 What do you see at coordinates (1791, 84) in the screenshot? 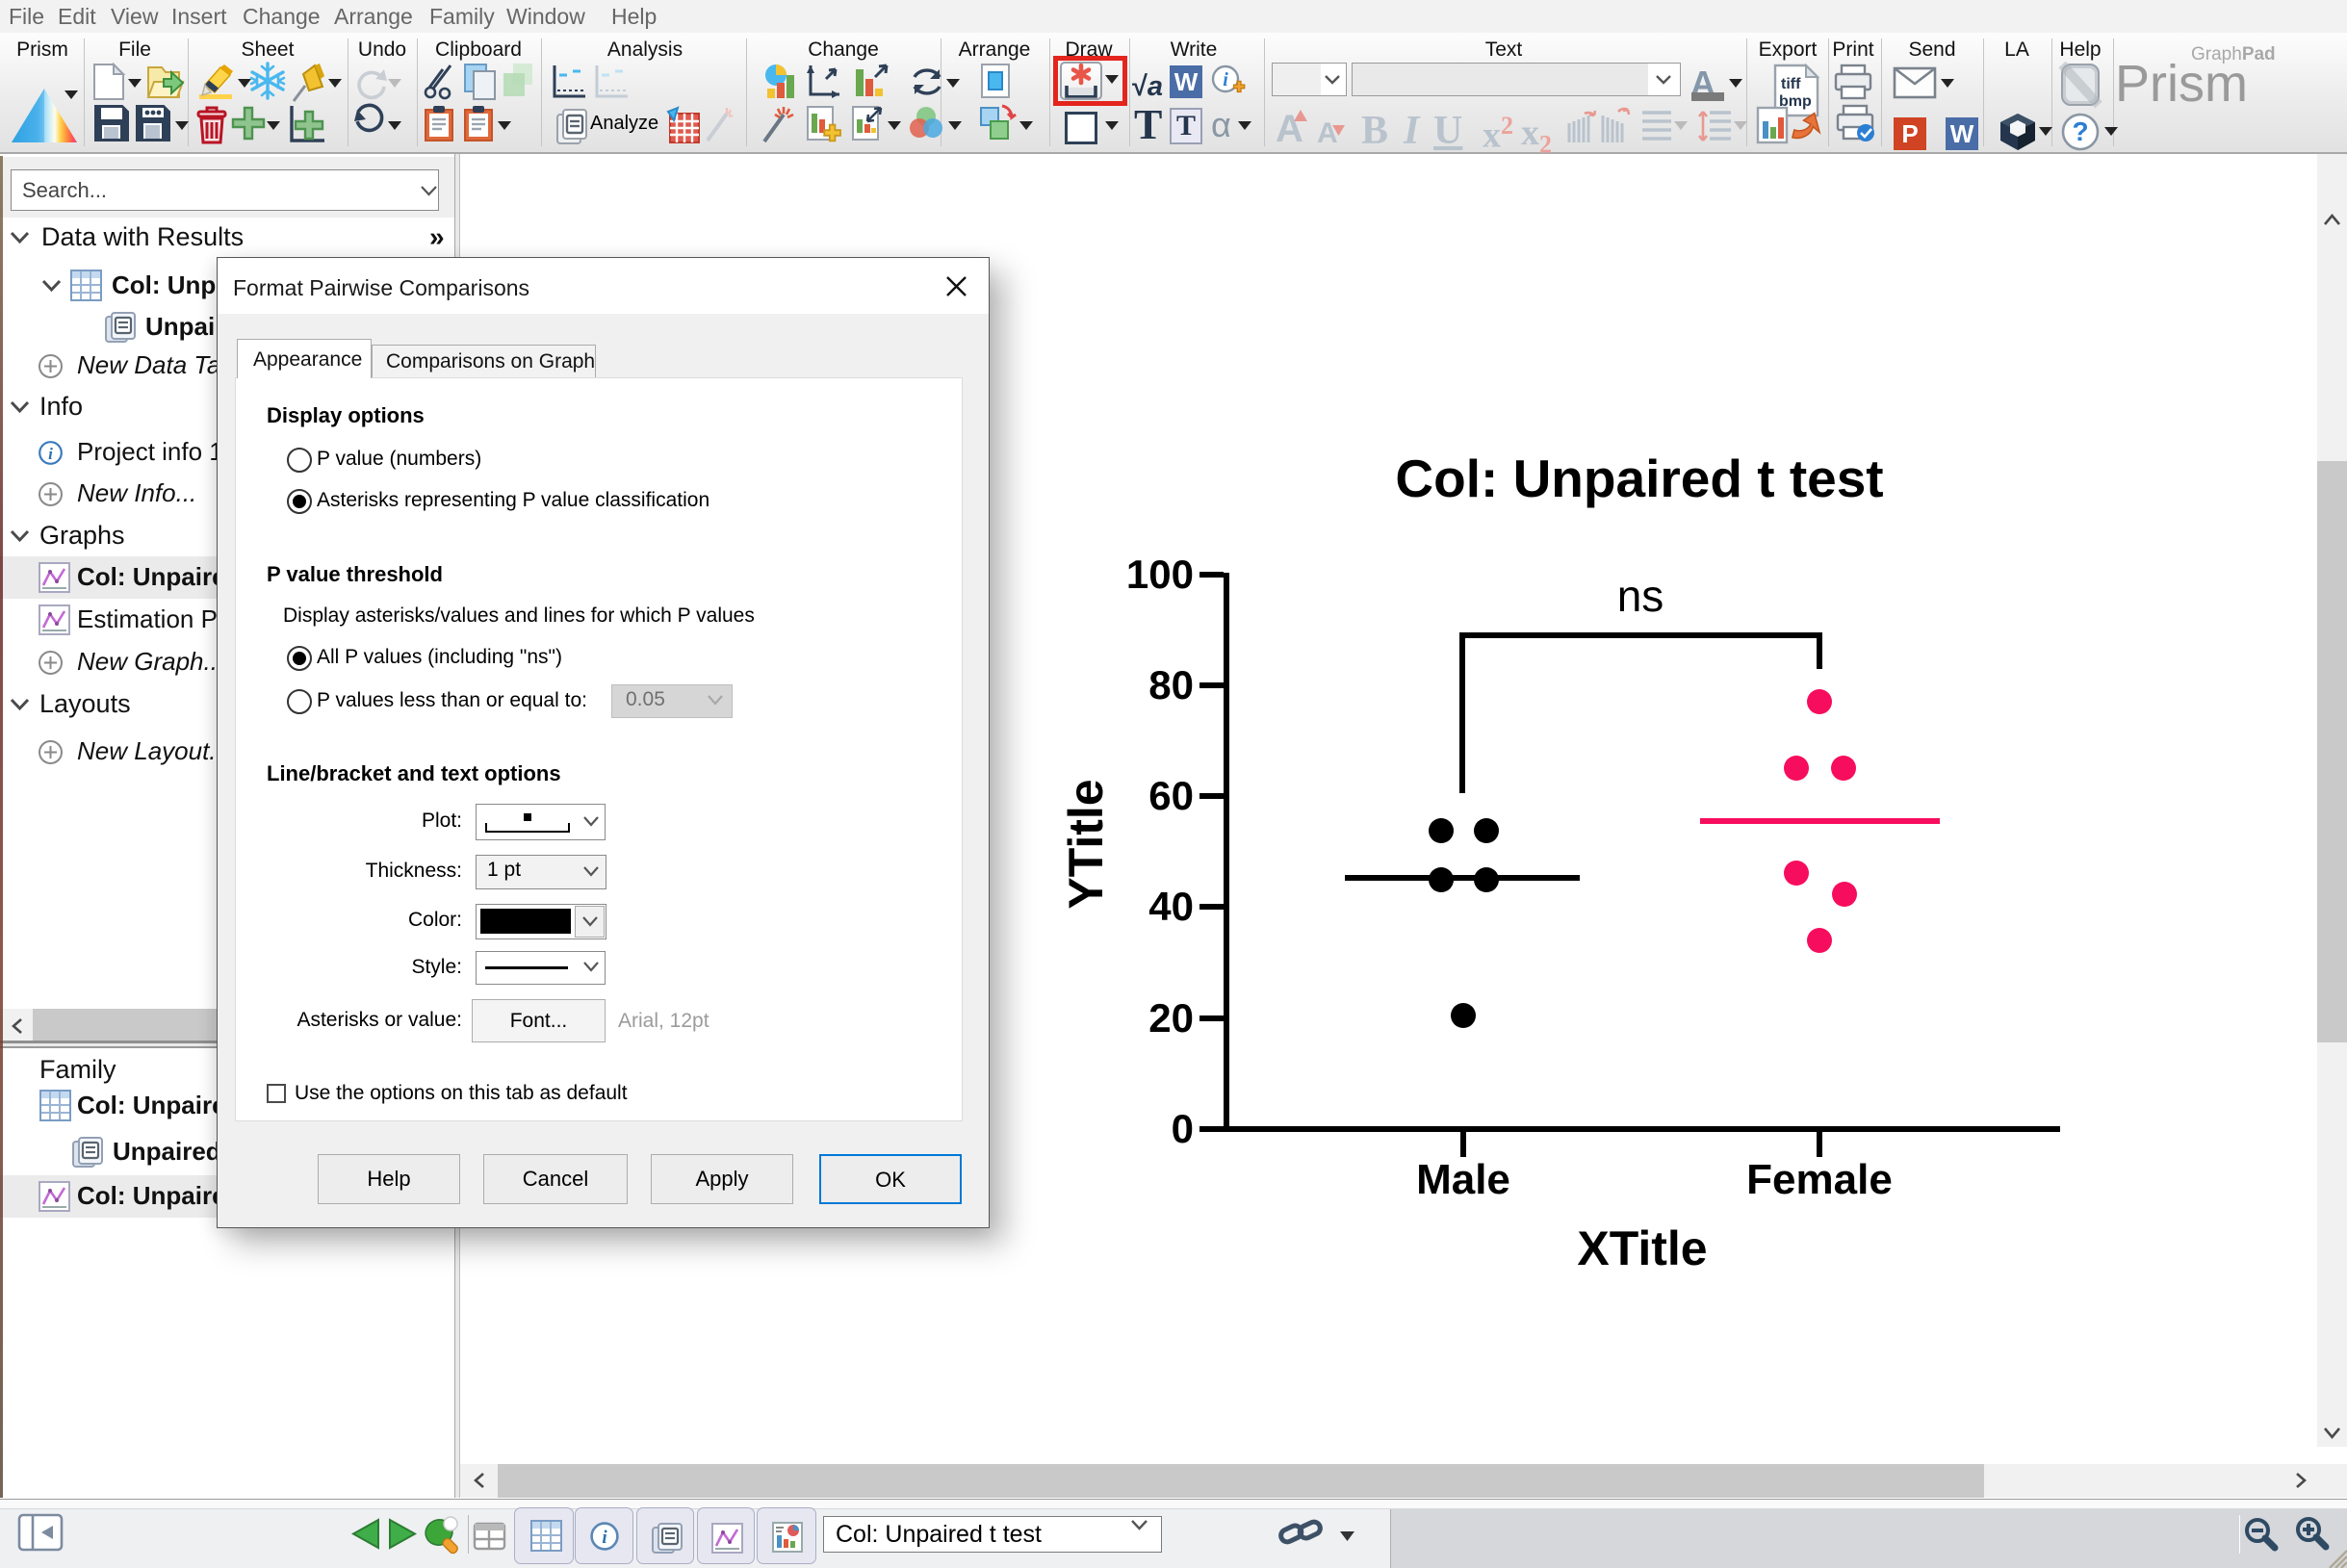
I see `svg-text: tiff` at bounding box center [1791, 84].